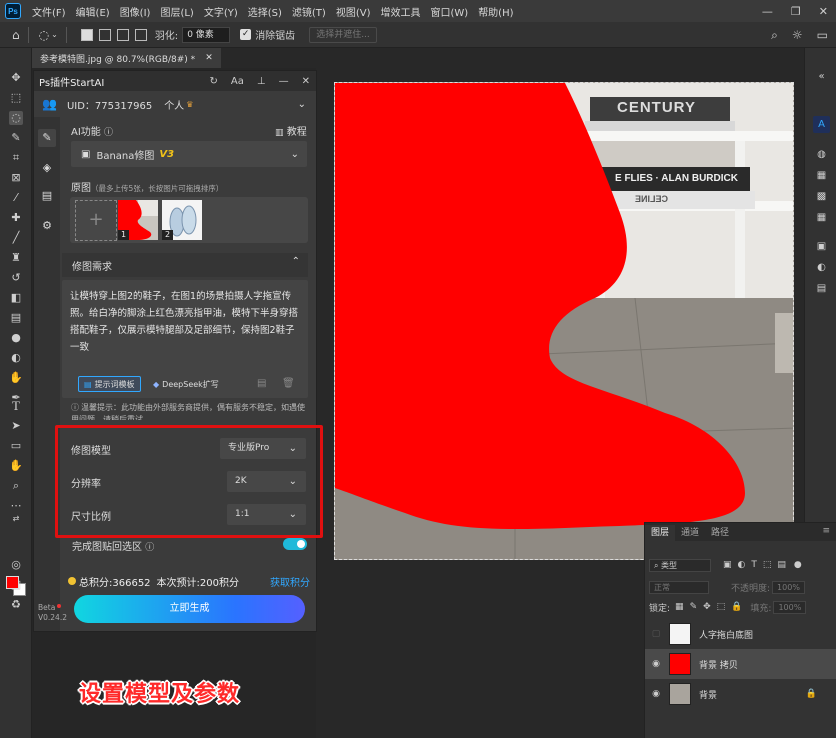  What do you see at coordinates (798, 565) in the screenshot?
I see `filter-toggle-icon: ●` at bounding box center [798, 565].